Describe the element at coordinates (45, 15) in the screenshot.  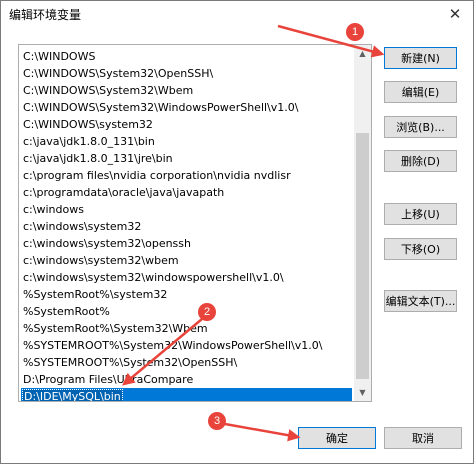
I see `dialog-title: 编辑环境变量` at that location.